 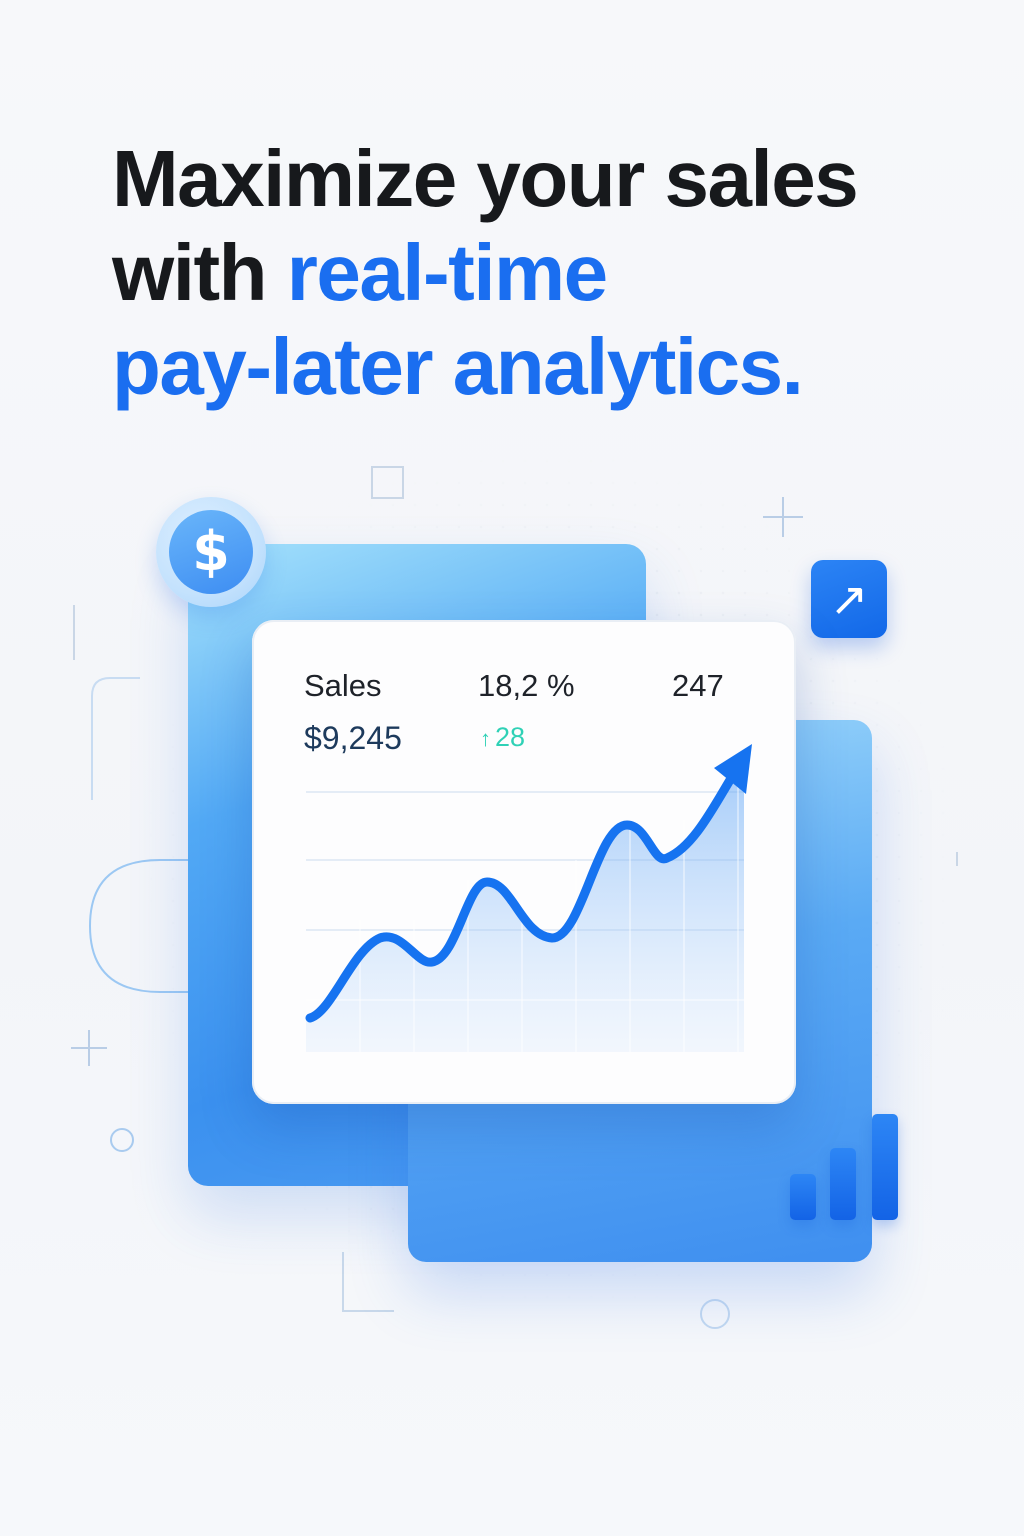 What do you see at coordinates (458, 366) in the screenshot?
I see `headline-line-3-accent: pay-later analytics.` at bounding box center [458, 366].